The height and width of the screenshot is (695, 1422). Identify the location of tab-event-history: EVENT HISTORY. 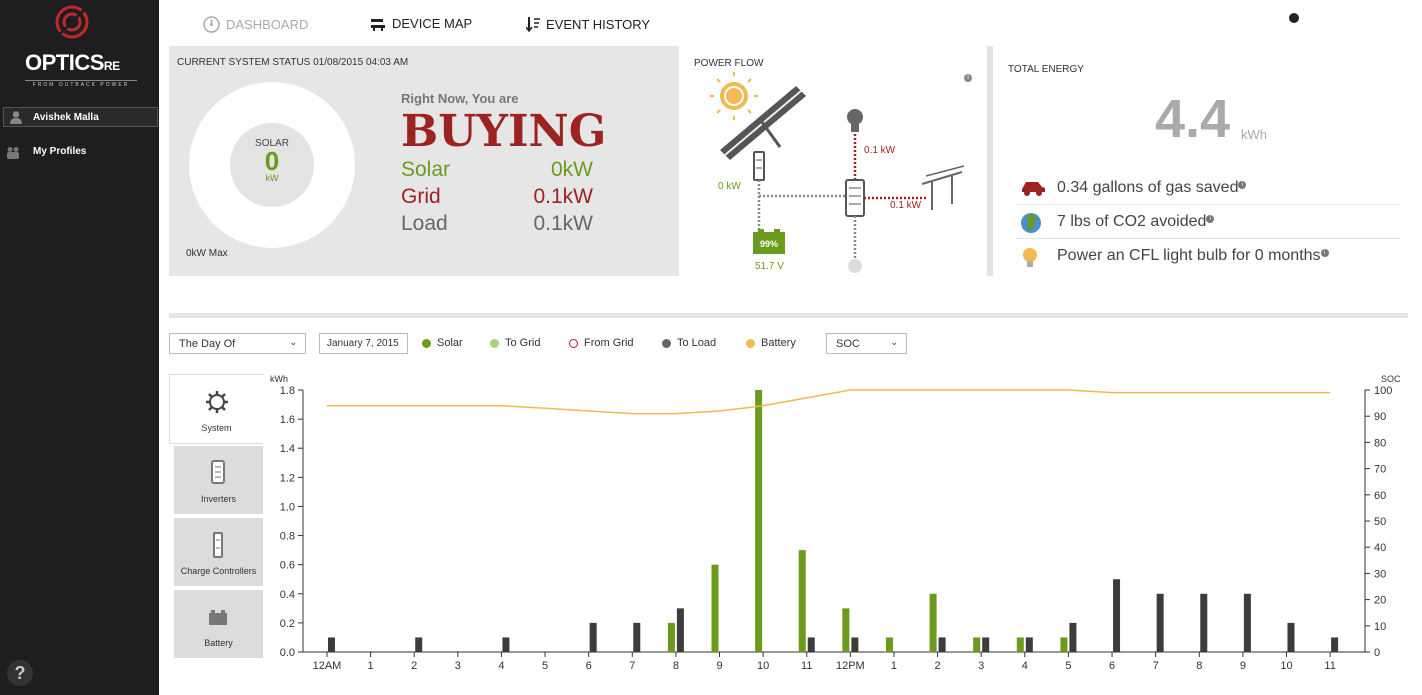
(588, 24).